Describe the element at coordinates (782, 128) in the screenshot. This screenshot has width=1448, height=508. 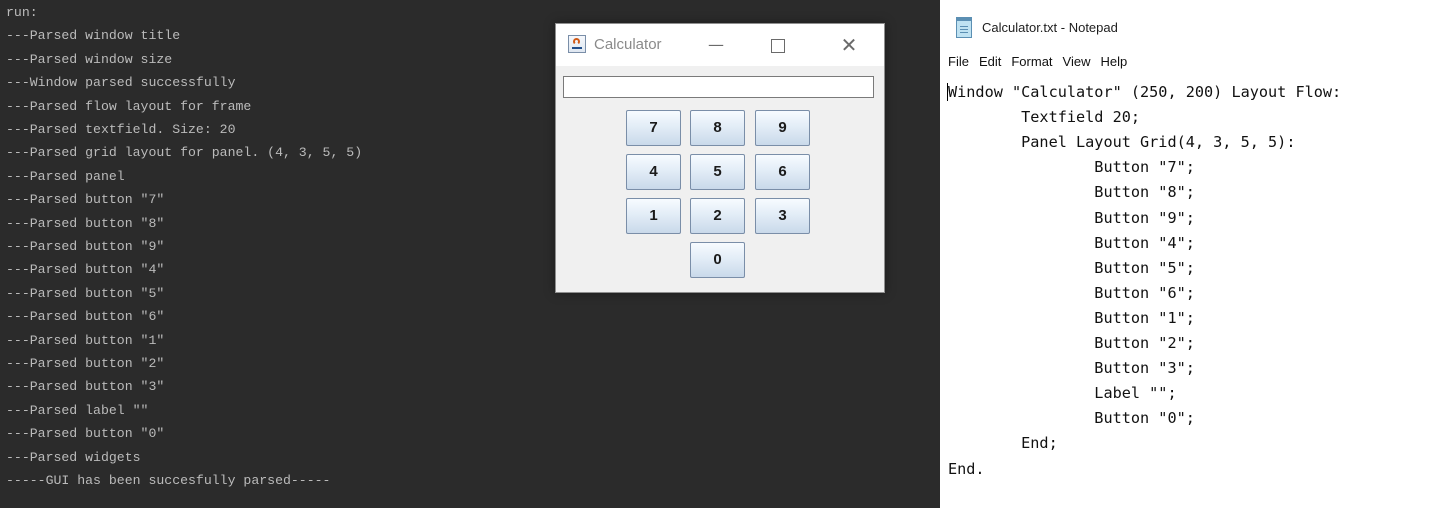
I see `calc-button-9: 9` at that location.